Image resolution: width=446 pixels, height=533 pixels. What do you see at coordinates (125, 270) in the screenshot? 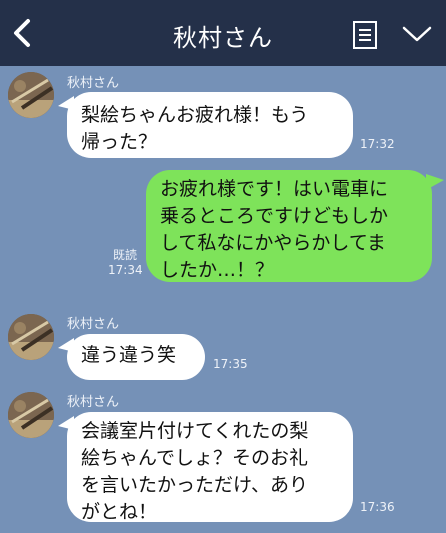
I see `message-timestamp: 17:34` at bounding box center [125, 270].